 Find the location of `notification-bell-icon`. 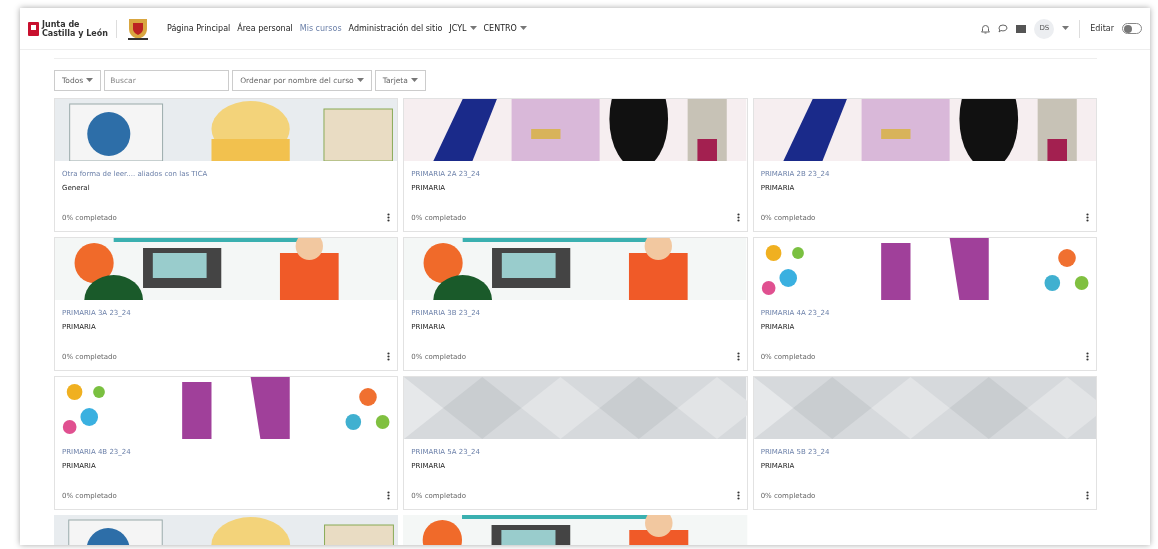

notification-bell-icon is located at coordinates (986, 28).